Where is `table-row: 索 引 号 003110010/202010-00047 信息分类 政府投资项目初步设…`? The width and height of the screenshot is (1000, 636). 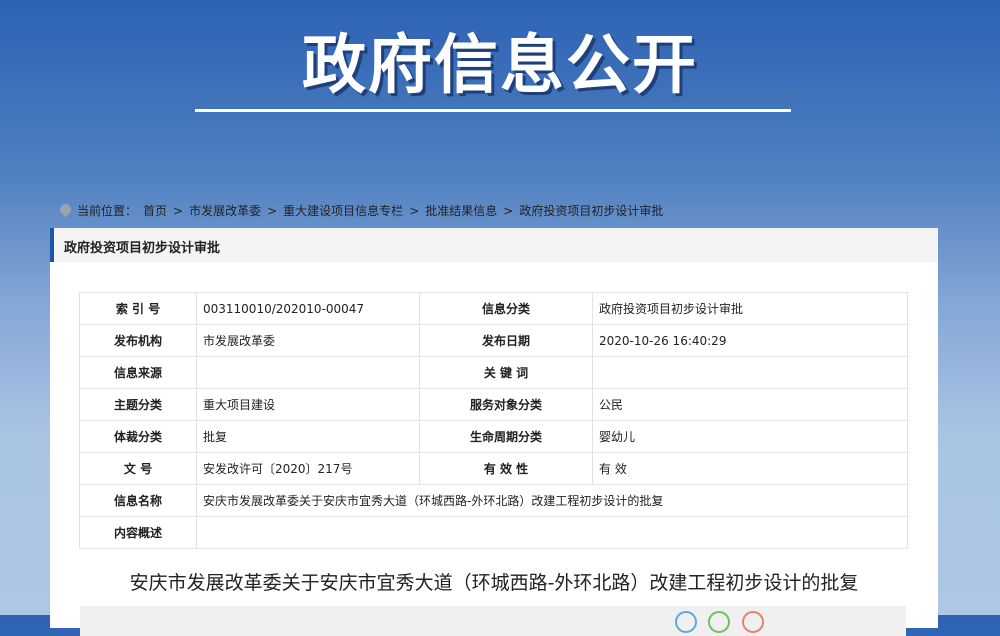 table-row: 索 引 号 003110010/202010-00047 信息分类 政府投资项目初步设… is located at coordinates (493, 308).